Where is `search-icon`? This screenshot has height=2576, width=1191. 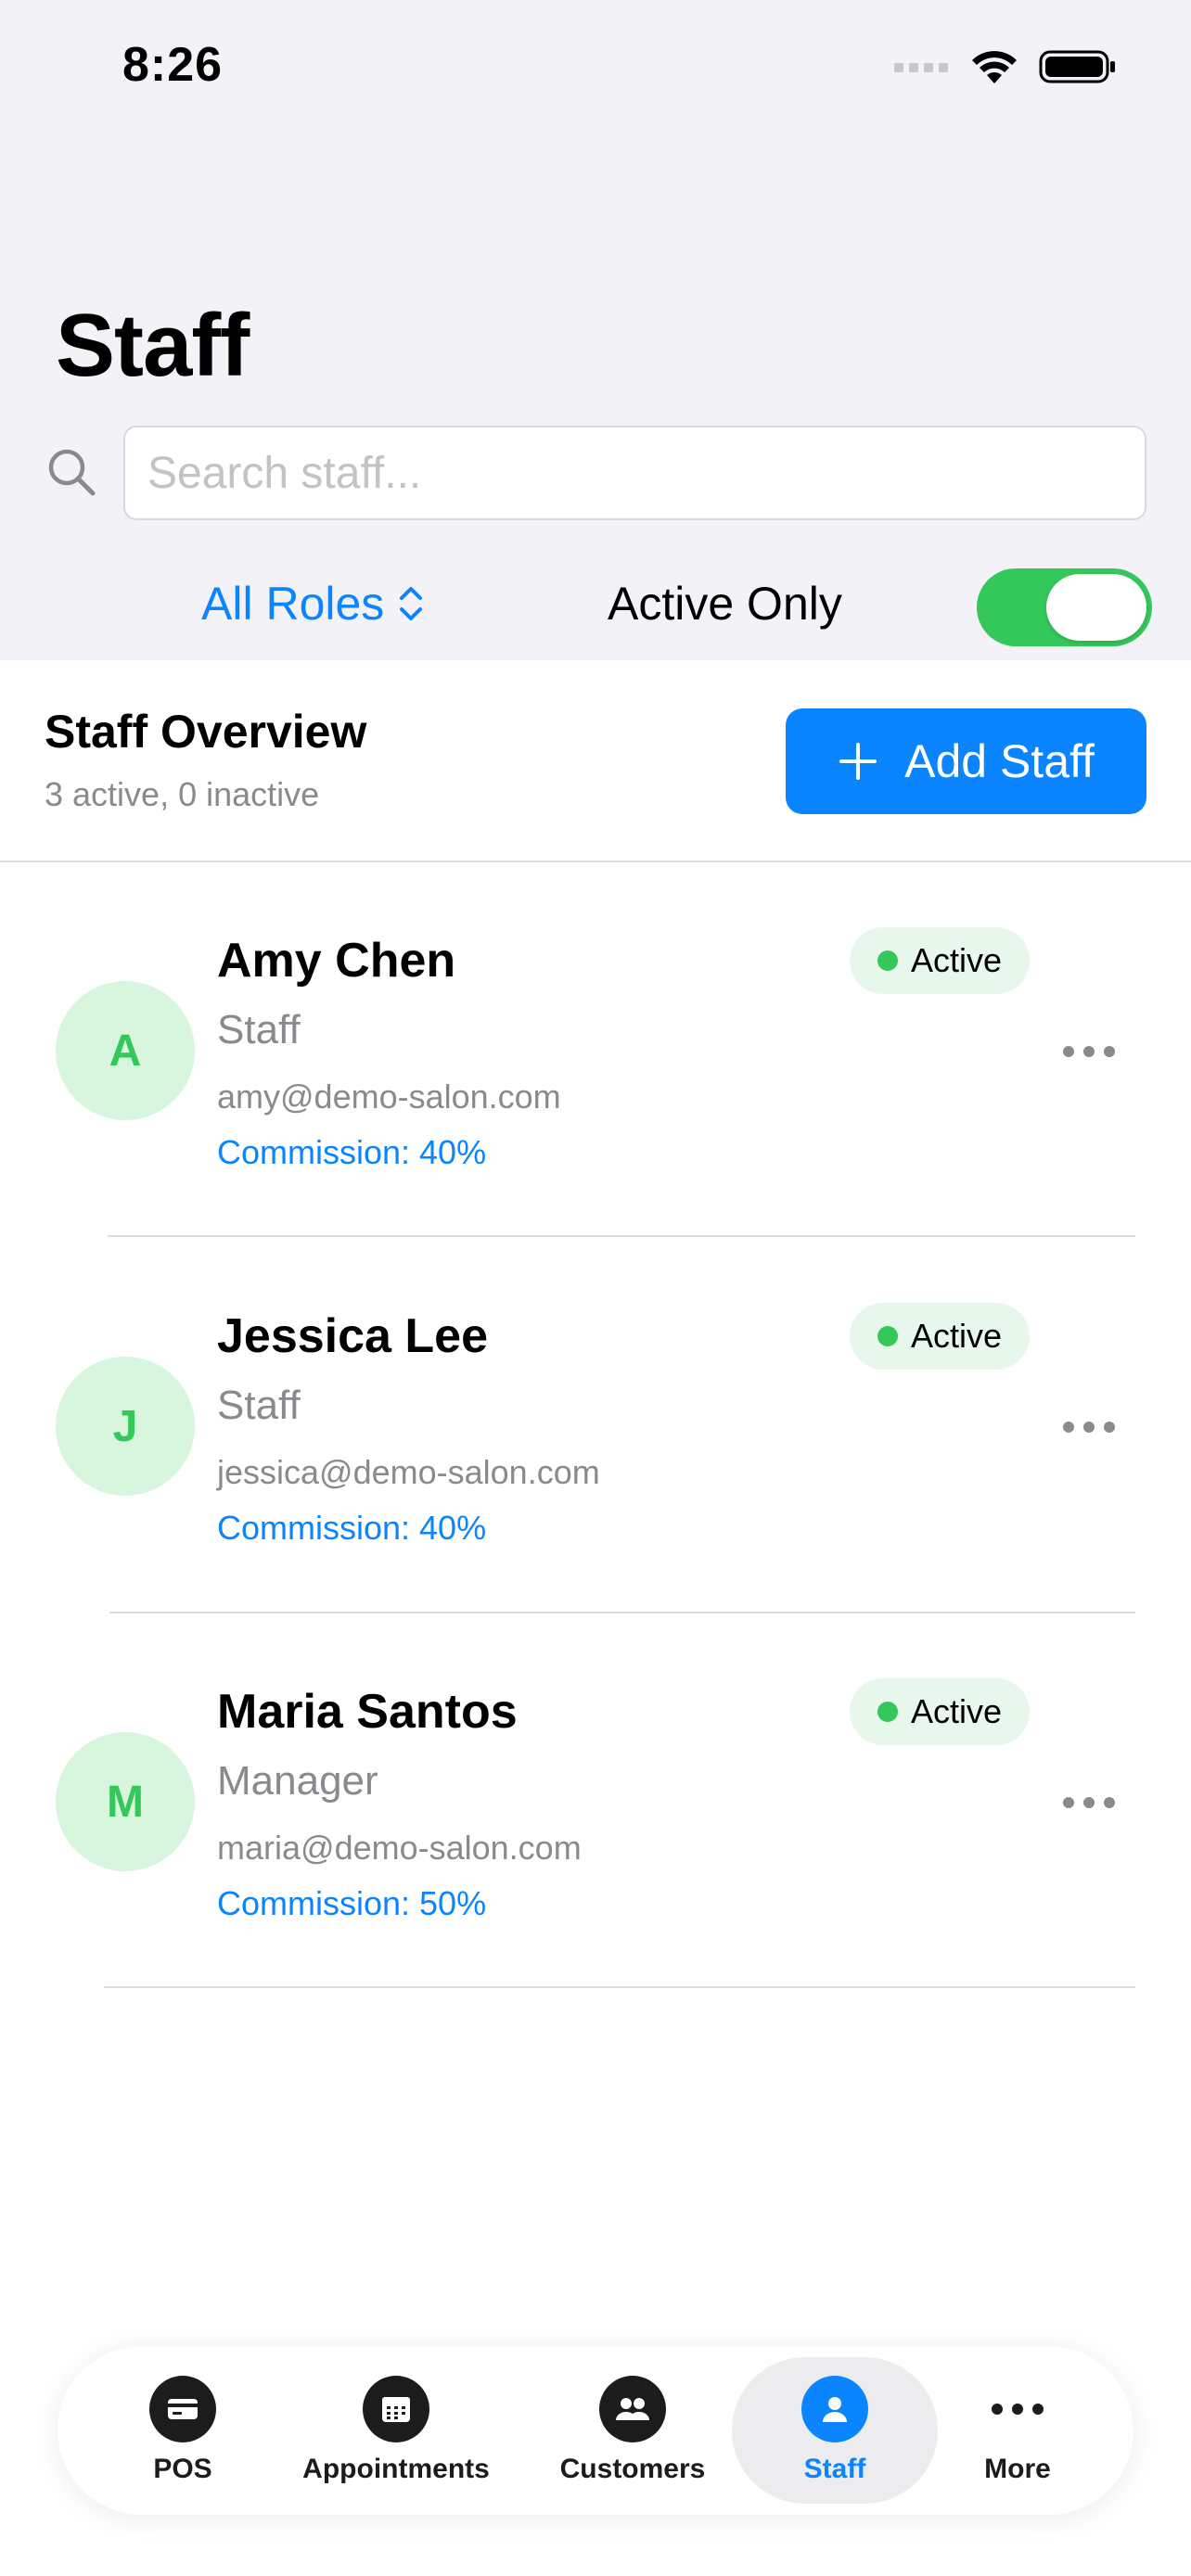
search-icon is located at coordinates (72, 472).